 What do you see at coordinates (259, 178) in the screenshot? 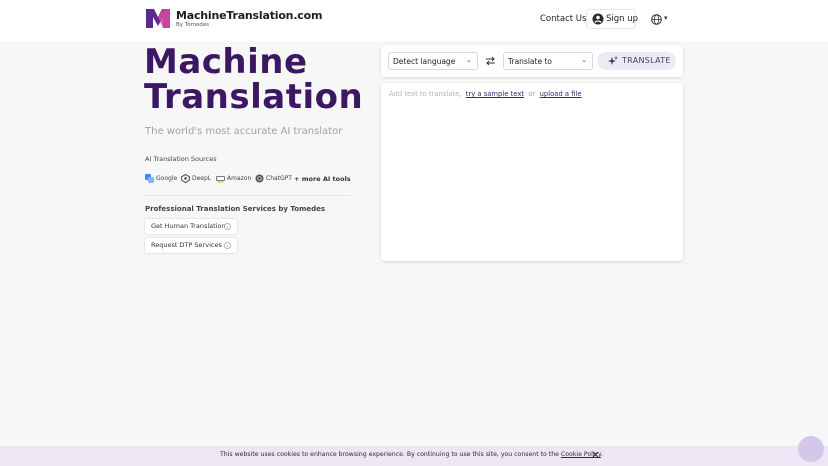
I see `chatgpt-icon` at bounding box center [259, 178].